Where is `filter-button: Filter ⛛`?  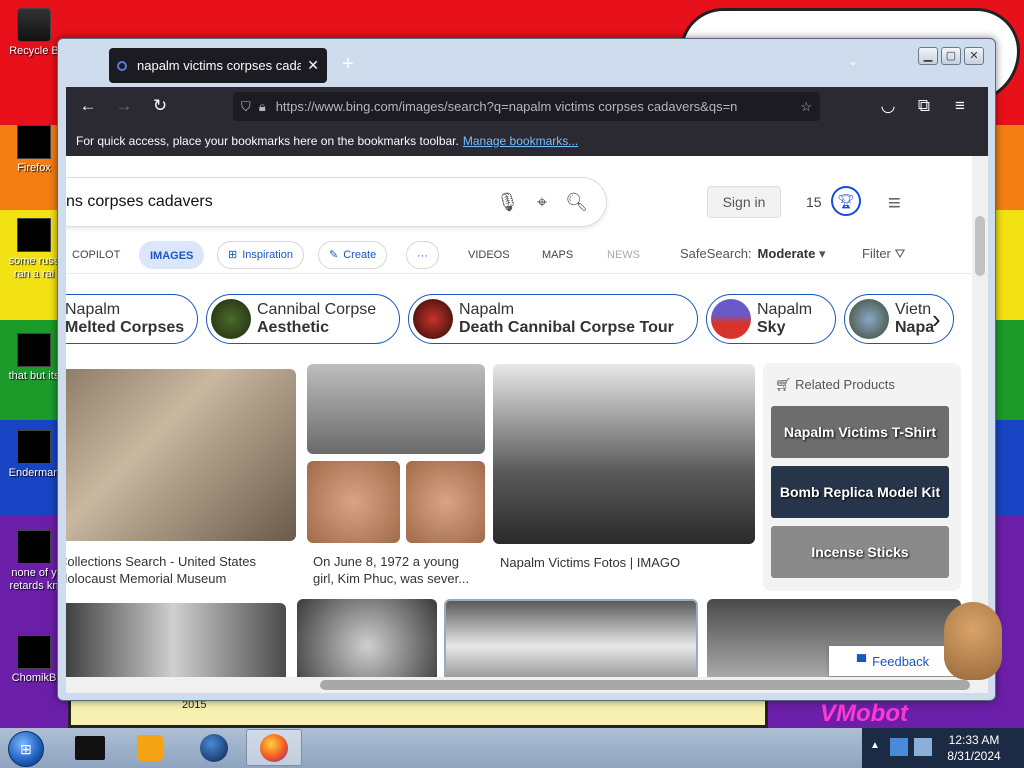 filter-button: Filter ⛛ is located at coordinates (883, 254).